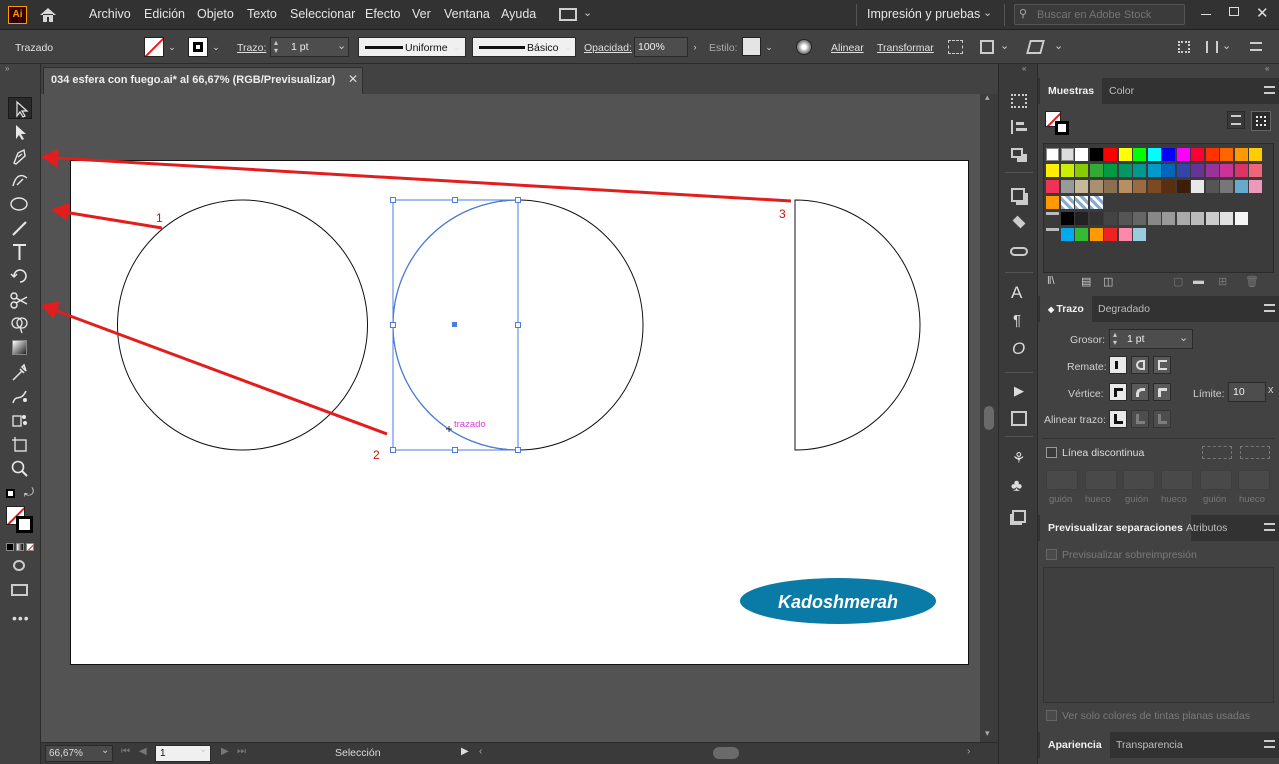 Image resolution: width=1279 pixels, height=764 pixels. I want to click on stepper-icon: ▴ ▾, so click(276, 47).